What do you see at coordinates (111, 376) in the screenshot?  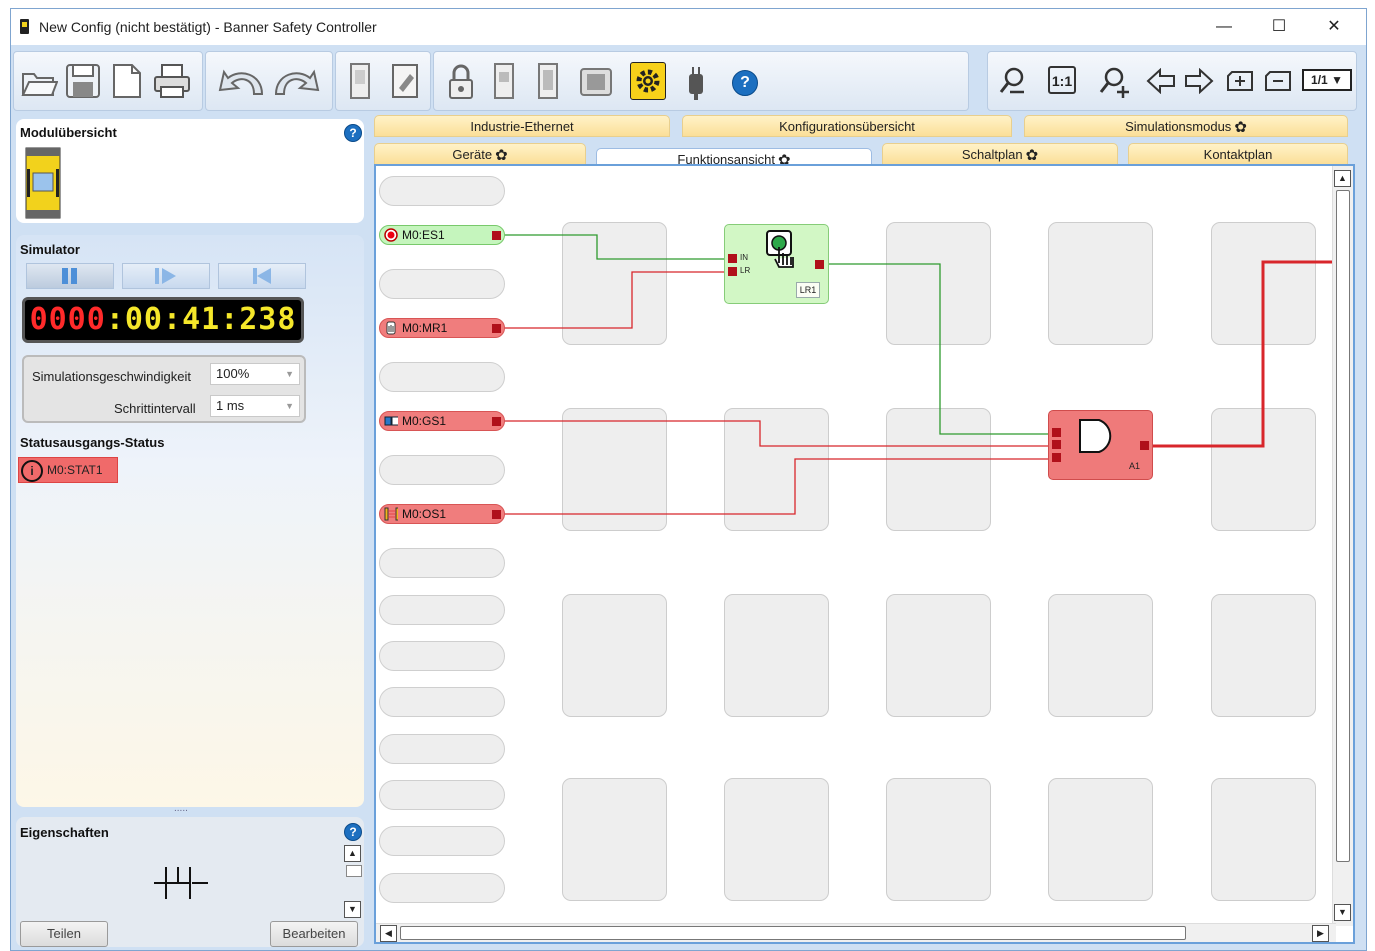 I see `sim-speed-label: Simulationsgeschwindigkeit` at bounding box center [111, 376].